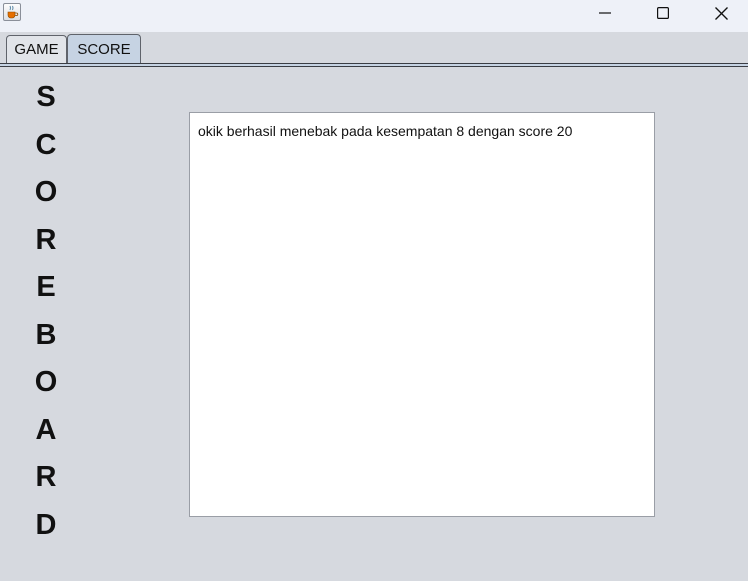  I want to click on title-letter: C, so click(46, 144).